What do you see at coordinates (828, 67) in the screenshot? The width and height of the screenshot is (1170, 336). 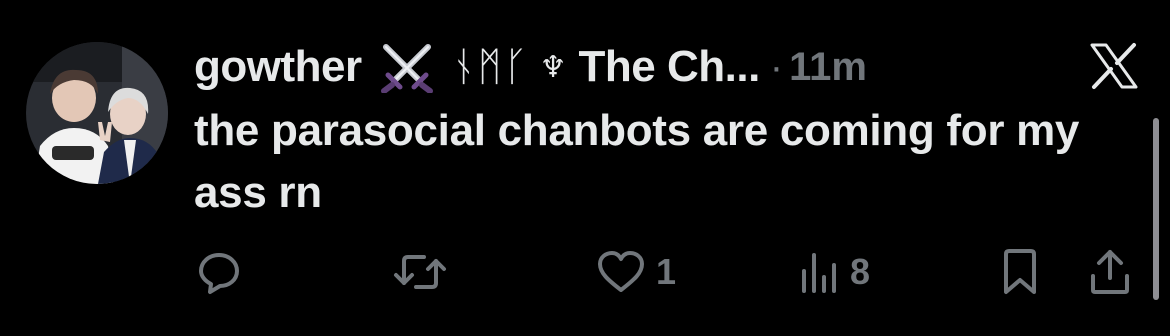 I see `timestamp: 11m` at bounding box center [828, 67].